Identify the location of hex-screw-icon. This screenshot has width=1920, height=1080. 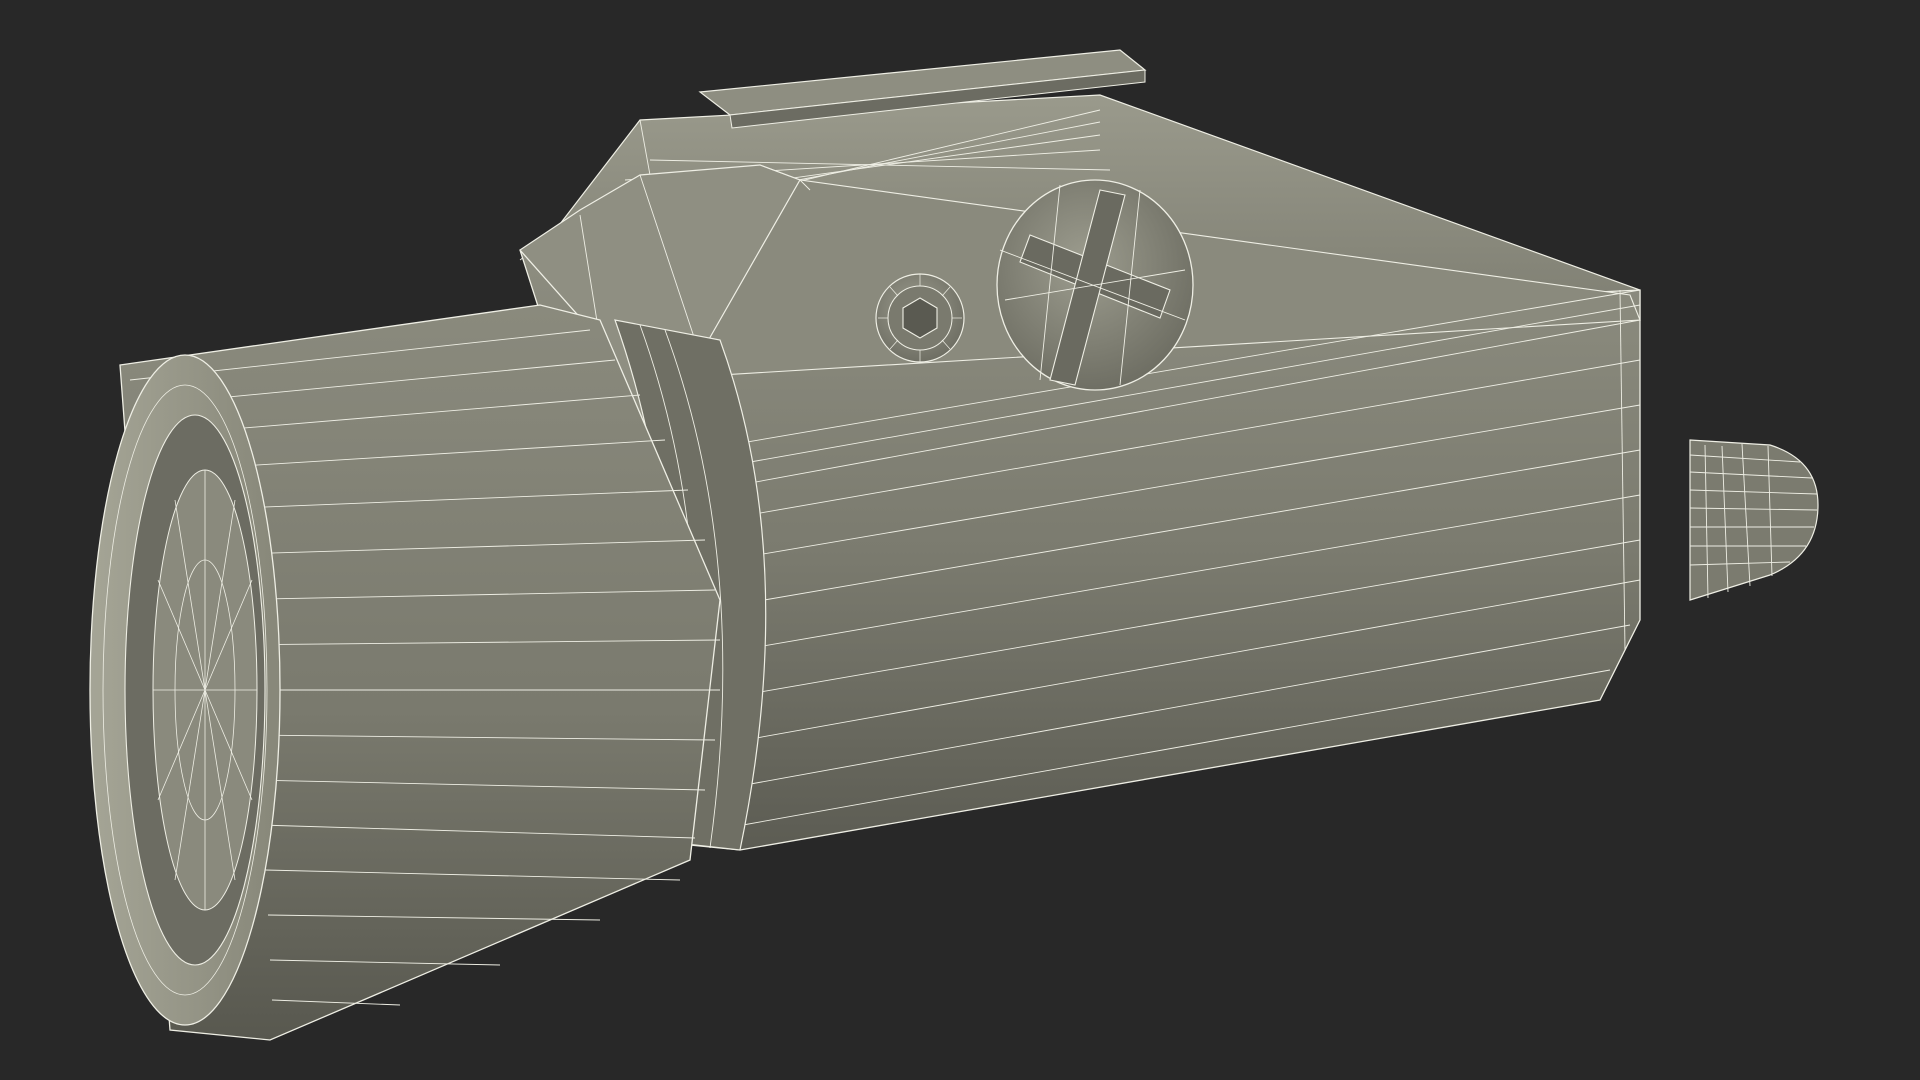
(920, 318).